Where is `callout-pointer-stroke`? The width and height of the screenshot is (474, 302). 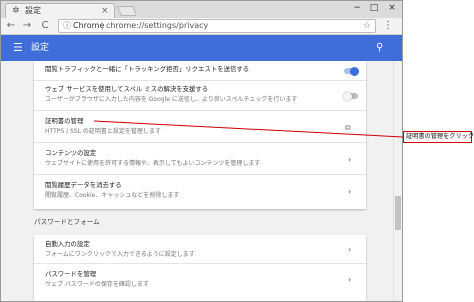 callout-pointer-stroke is located at coordinates (248, 129).